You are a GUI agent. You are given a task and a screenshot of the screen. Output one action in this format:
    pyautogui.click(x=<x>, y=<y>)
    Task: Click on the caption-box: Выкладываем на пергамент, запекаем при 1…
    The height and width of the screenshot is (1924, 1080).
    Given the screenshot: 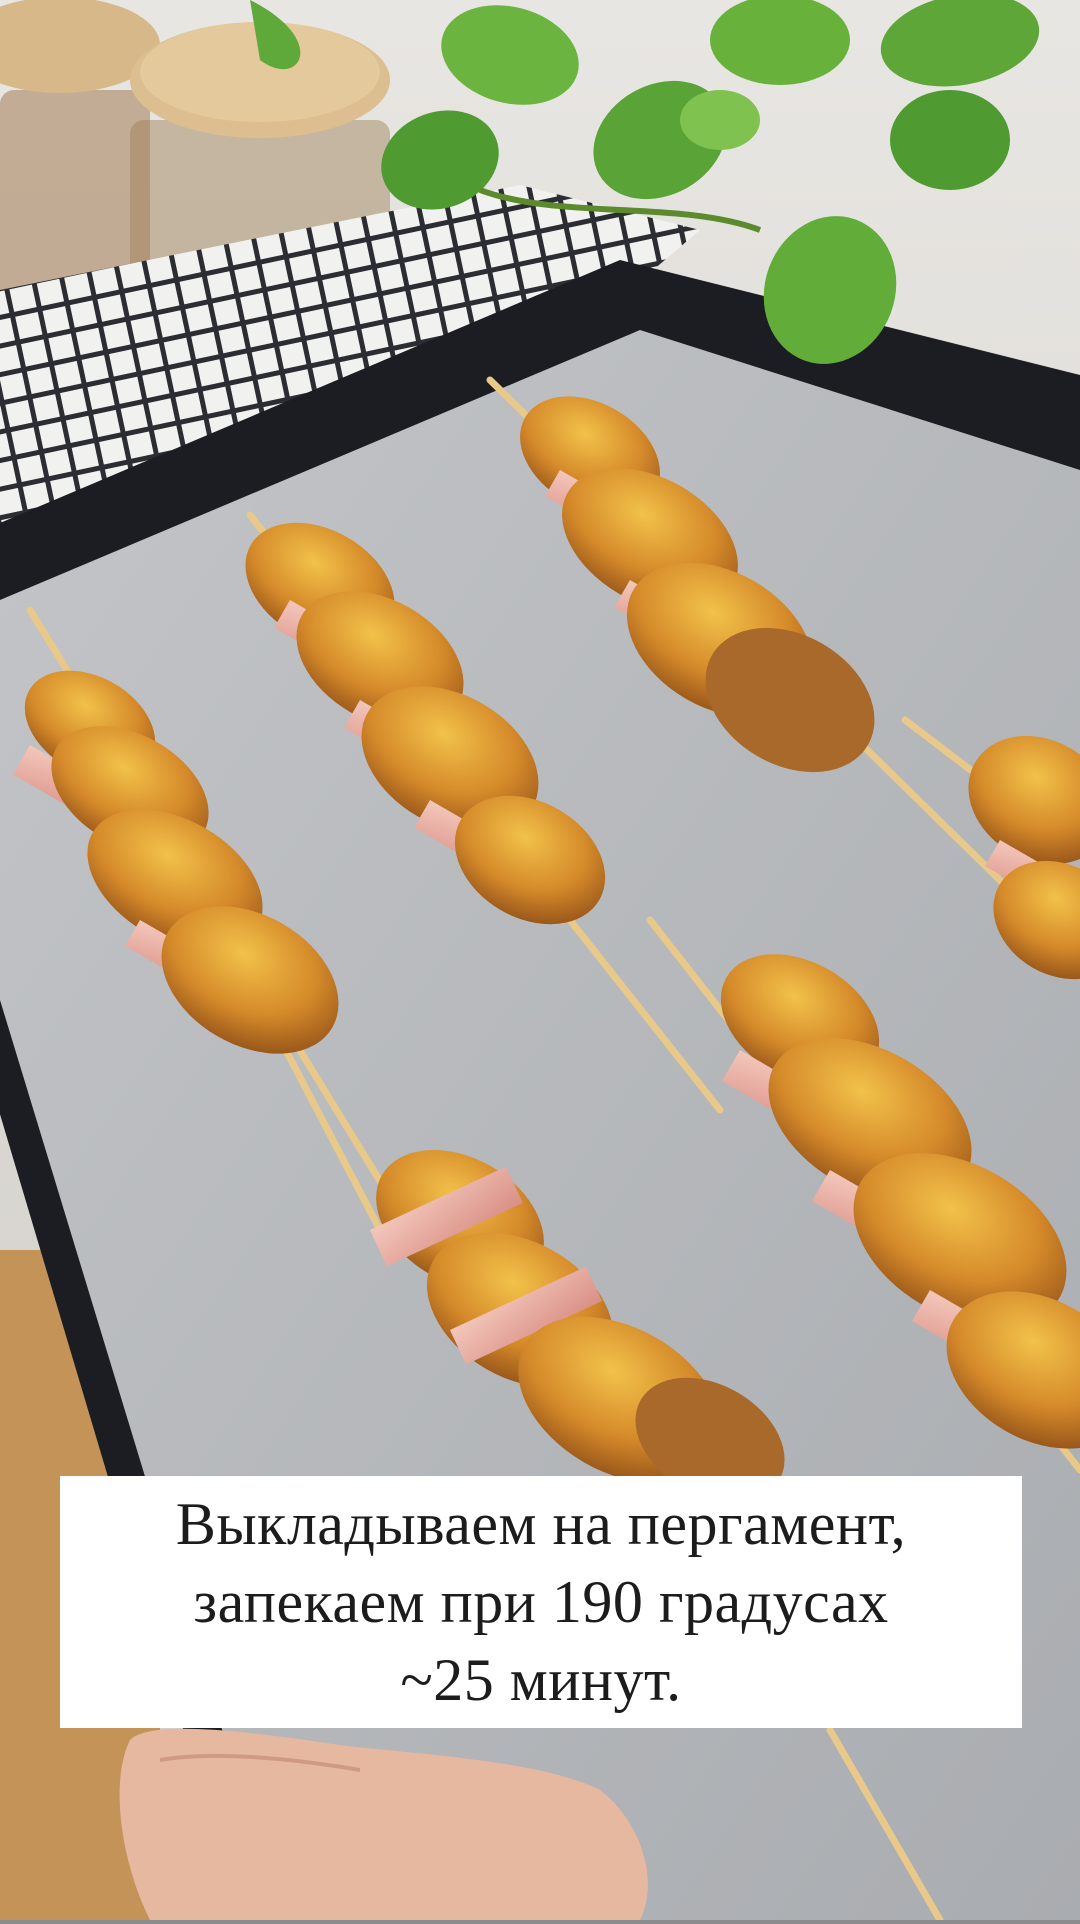 What is the action you would take?
    pyautogui.click(x=541, y=1602)
    